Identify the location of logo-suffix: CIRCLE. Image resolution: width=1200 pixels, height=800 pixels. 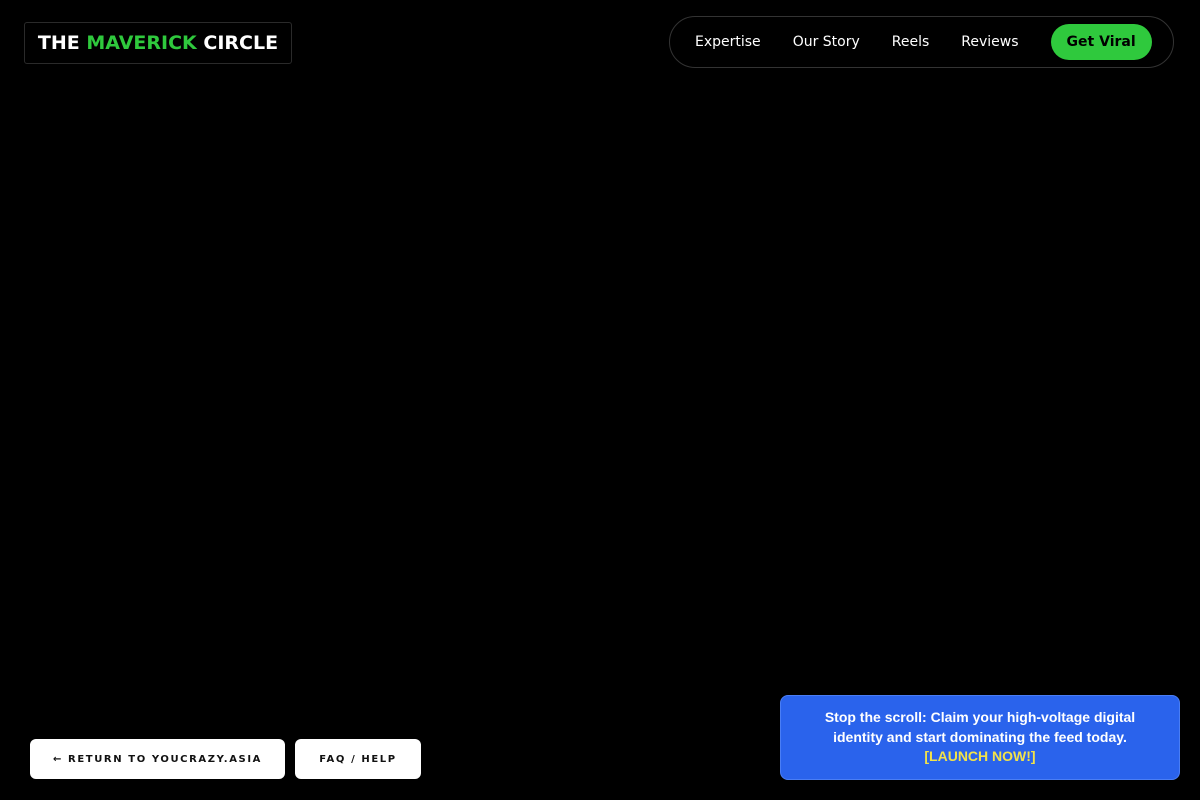
(241, 43).